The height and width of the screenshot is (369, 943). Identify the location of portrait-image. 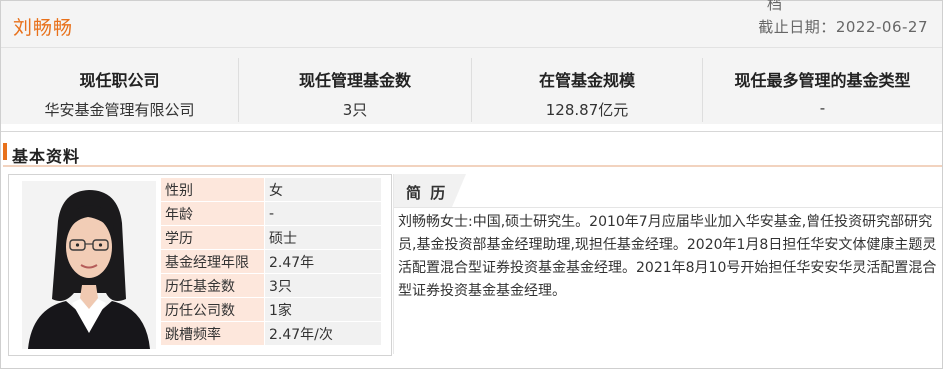
(89, 265).